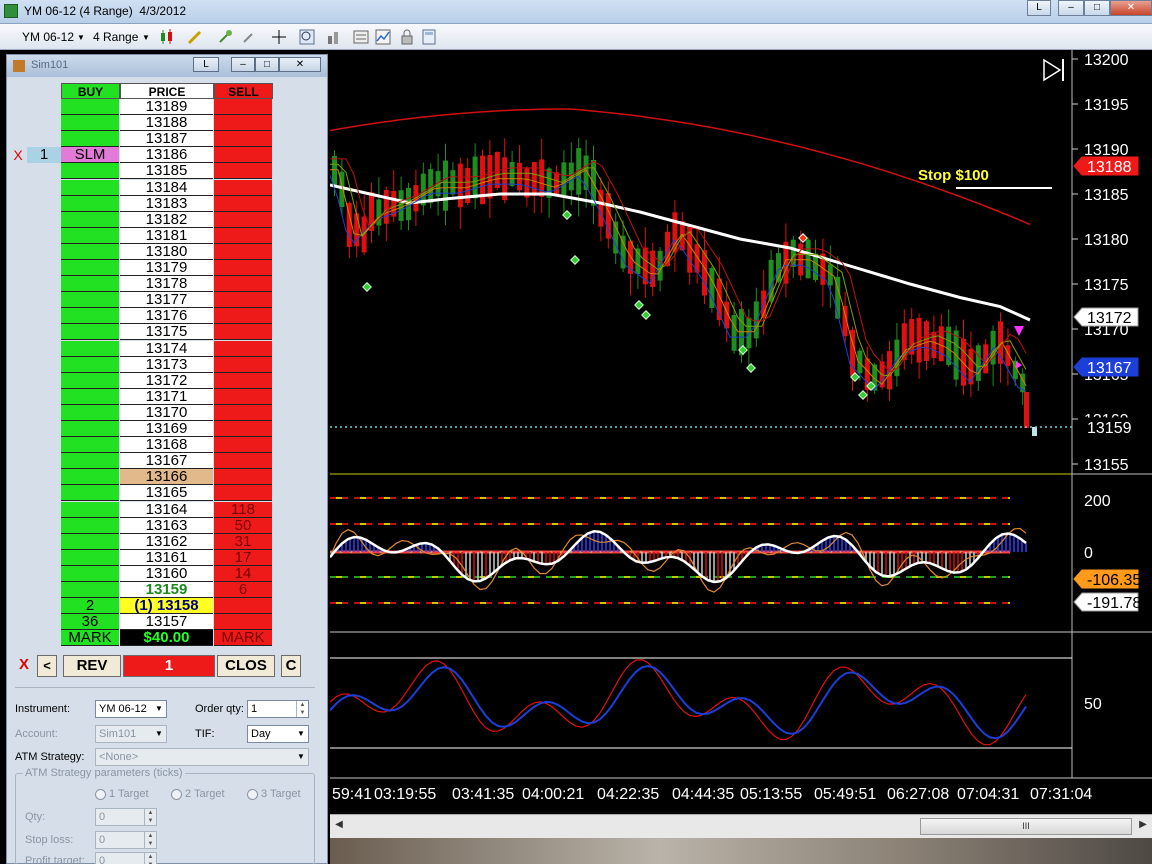  What do you see at coordinates (300, 64) in the screenshot?
I see `close-button: ✕` at bounding box center [300, 64].